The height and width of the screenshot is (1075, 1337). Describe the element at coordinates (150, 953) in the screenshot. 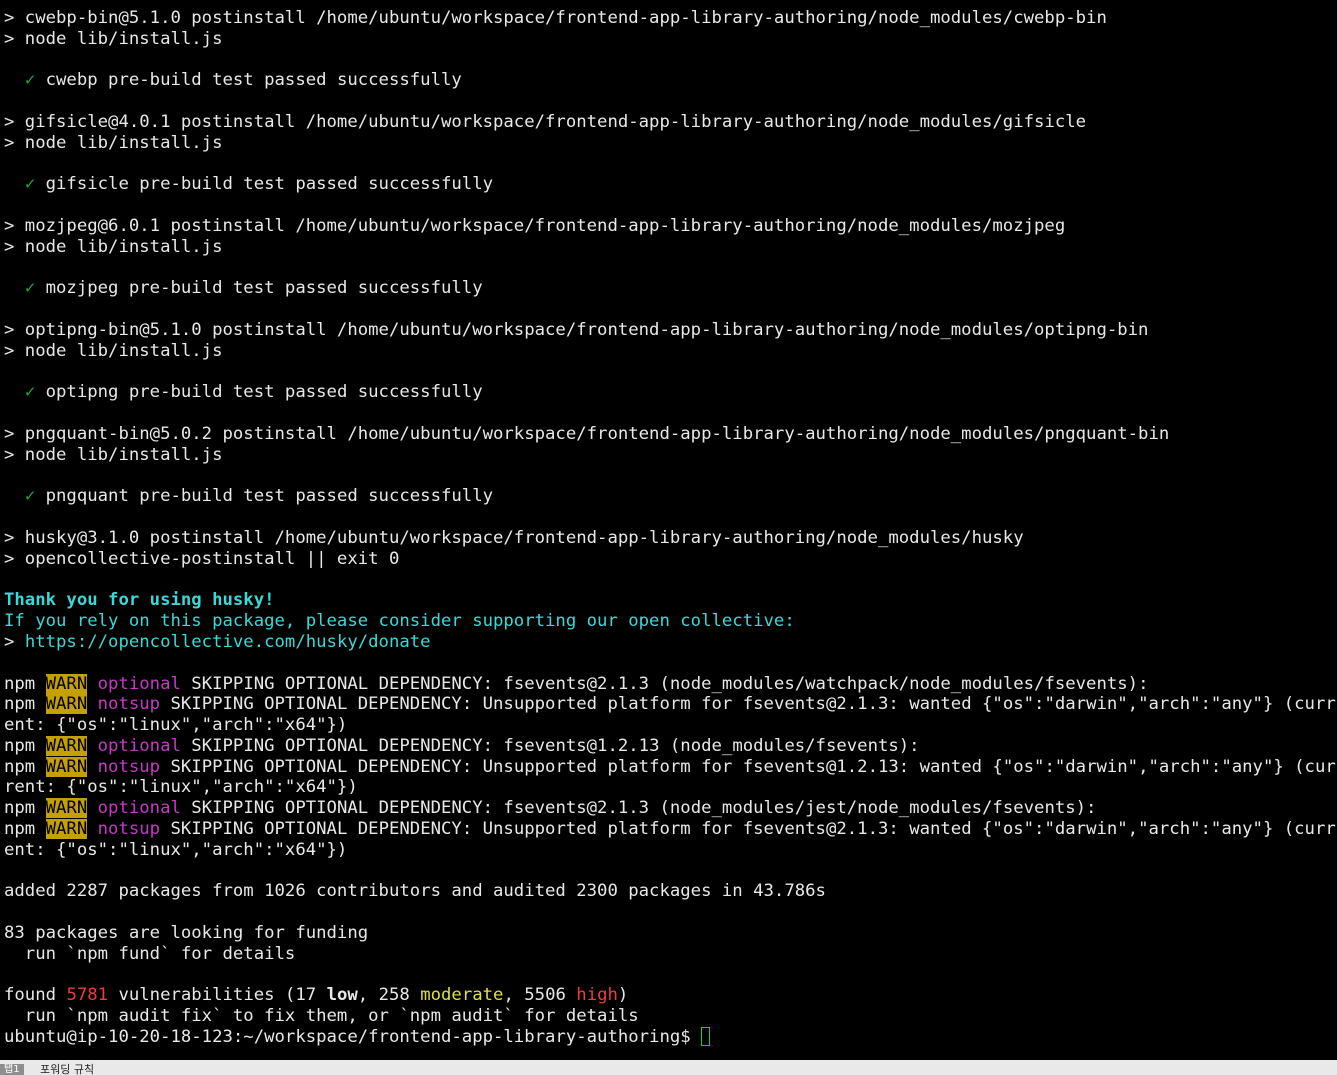

I see `terminal-line: run `npm fund` for details` at that location.